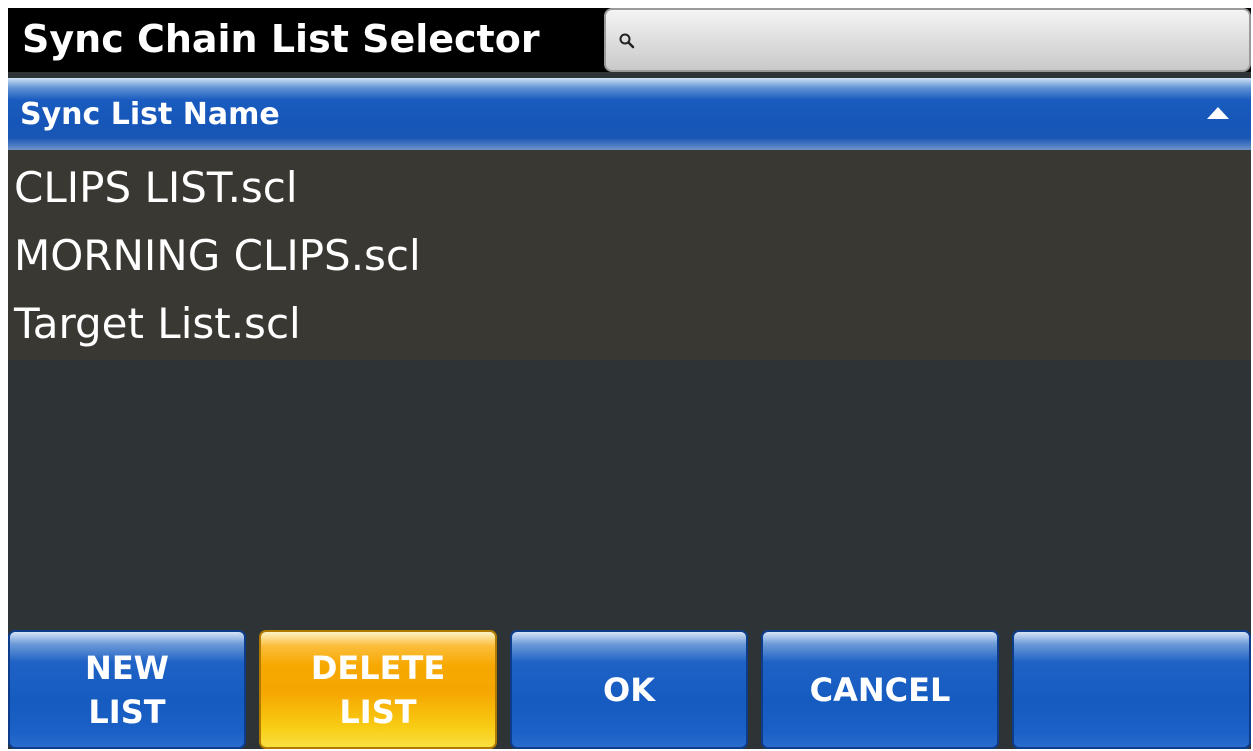 The width and height of the screenshot is (1253, 751). I want to click on new-list-button: NEW LIST, so click(127, 689).